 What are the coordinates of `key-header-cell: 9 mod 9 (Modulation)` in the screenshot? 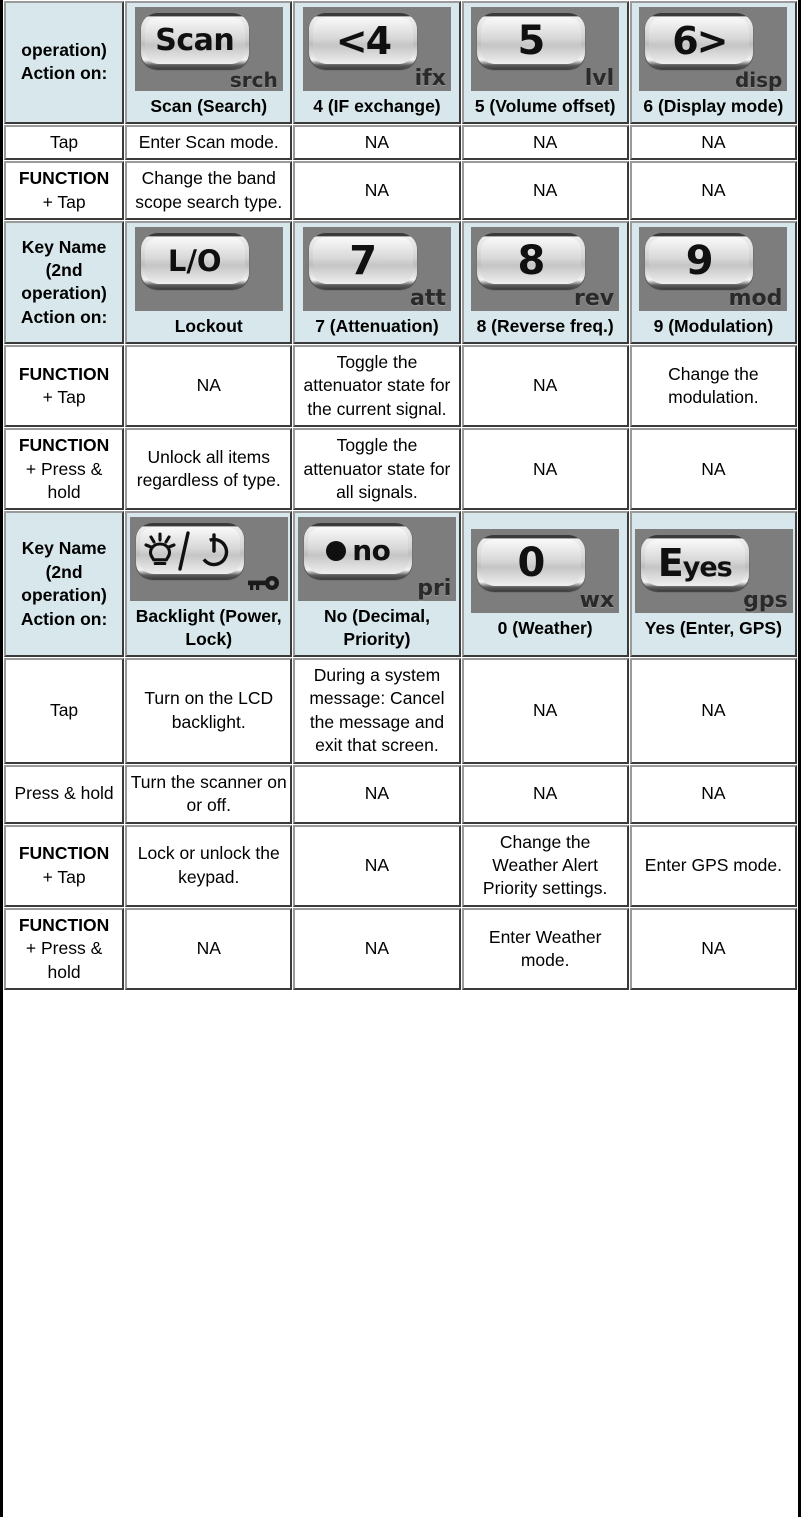 It's located at (713, 282).